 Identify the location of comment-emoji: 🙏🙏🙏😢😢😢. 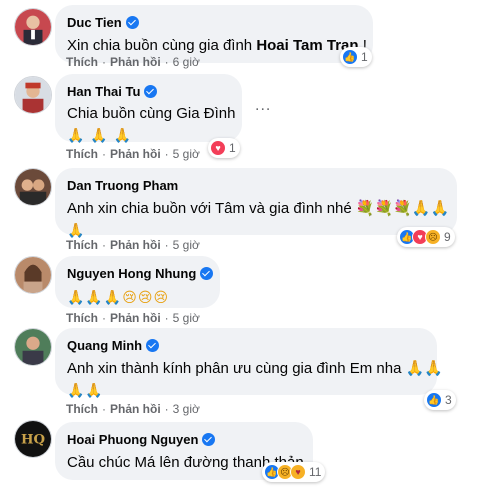
(118, 297).